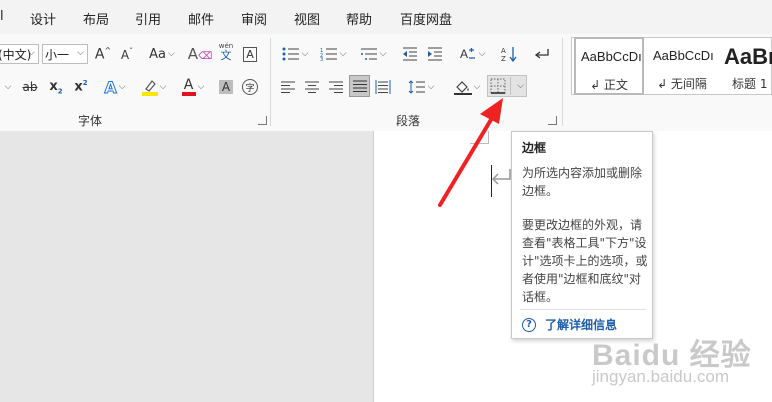 The height and width of the screenshot is (402, 772). Describe the element at coordinates (661, 376) in the screenshot. I see `watermark-url: jingyan.baidu.com` at that location.